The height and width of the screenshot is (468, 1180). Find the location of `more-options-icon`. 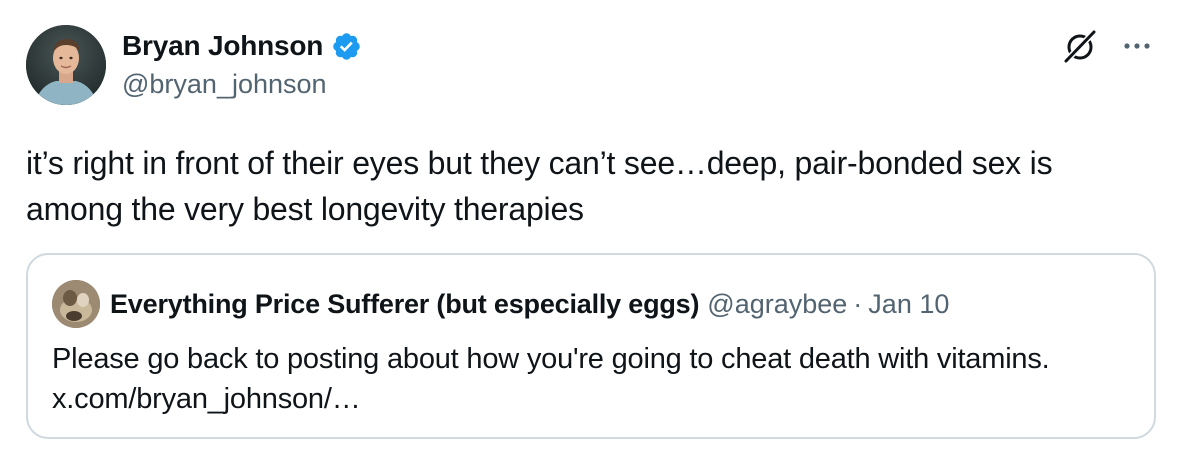

more-options-icon is located at coordinates (1137, 46).